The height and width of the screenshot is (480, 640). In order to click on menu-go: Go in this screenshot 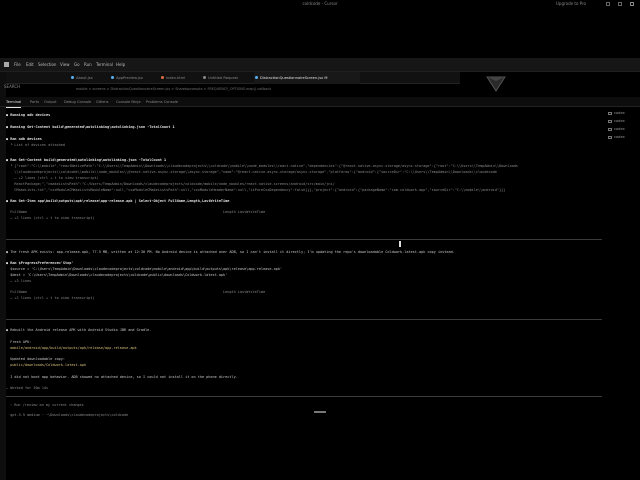, I will do `click(77, 65)`.